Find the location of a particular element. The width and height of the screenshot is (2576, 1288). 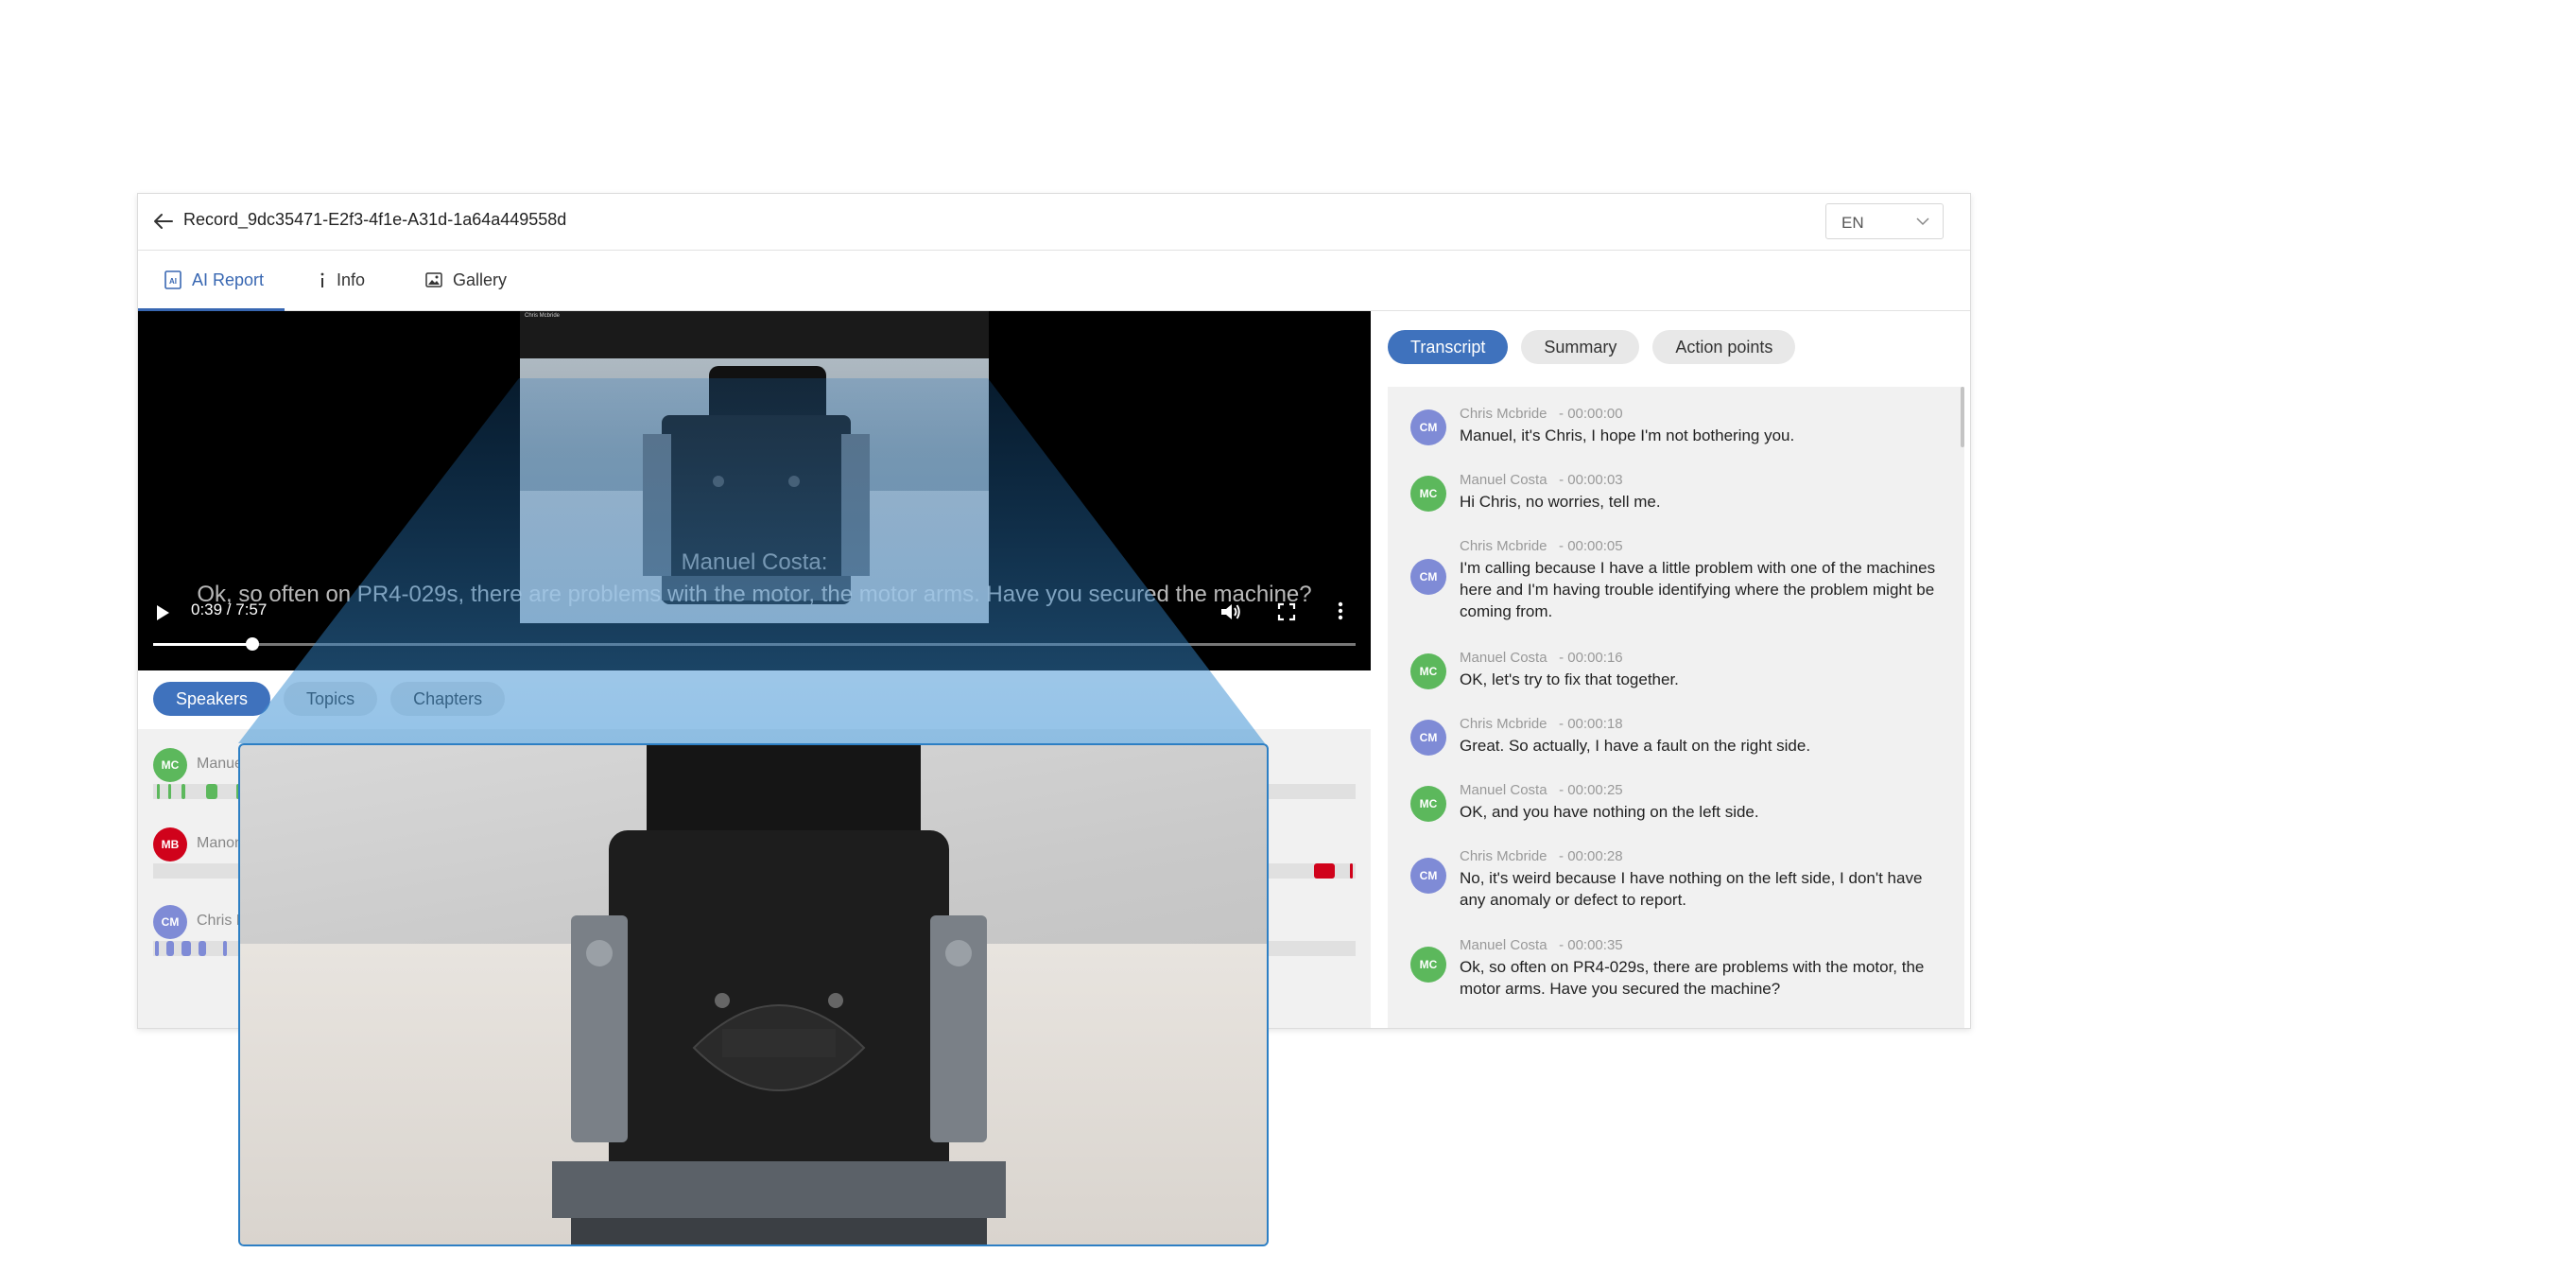

language-select: EN is located at coordinates (1884, 221).